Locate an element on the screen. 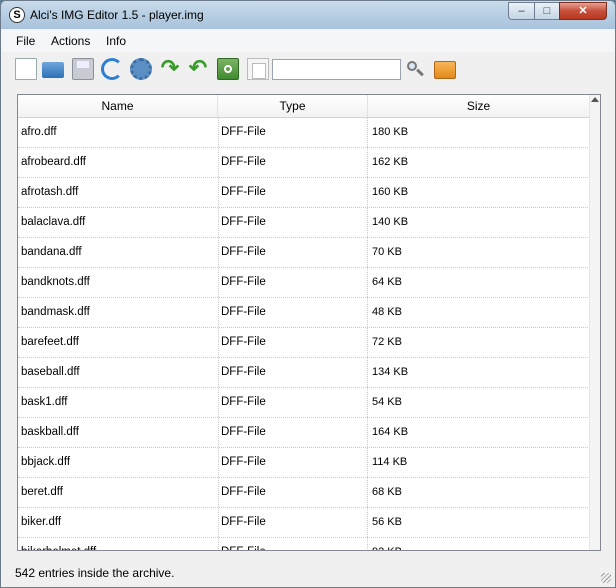 This screenshot has width=616, height=588. toolbar: ↷ ↶ is located at coordinates (308, 70).